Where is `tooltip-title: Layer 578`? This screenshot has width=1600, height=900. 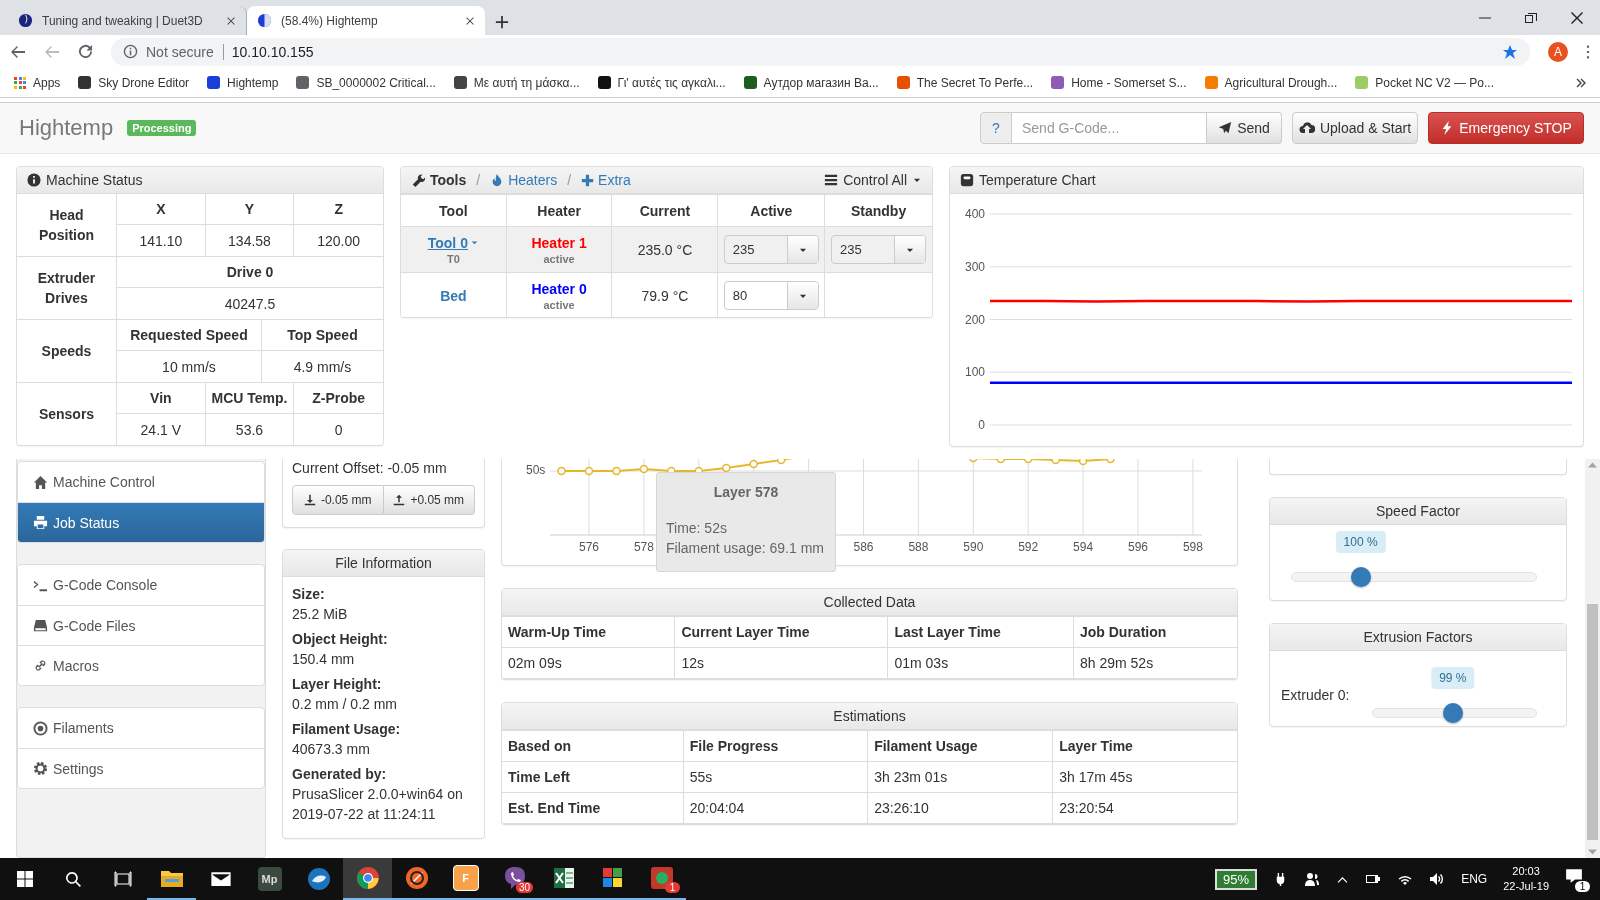 tooltip-title: Layer 578 is located at coordinates (746, 492).